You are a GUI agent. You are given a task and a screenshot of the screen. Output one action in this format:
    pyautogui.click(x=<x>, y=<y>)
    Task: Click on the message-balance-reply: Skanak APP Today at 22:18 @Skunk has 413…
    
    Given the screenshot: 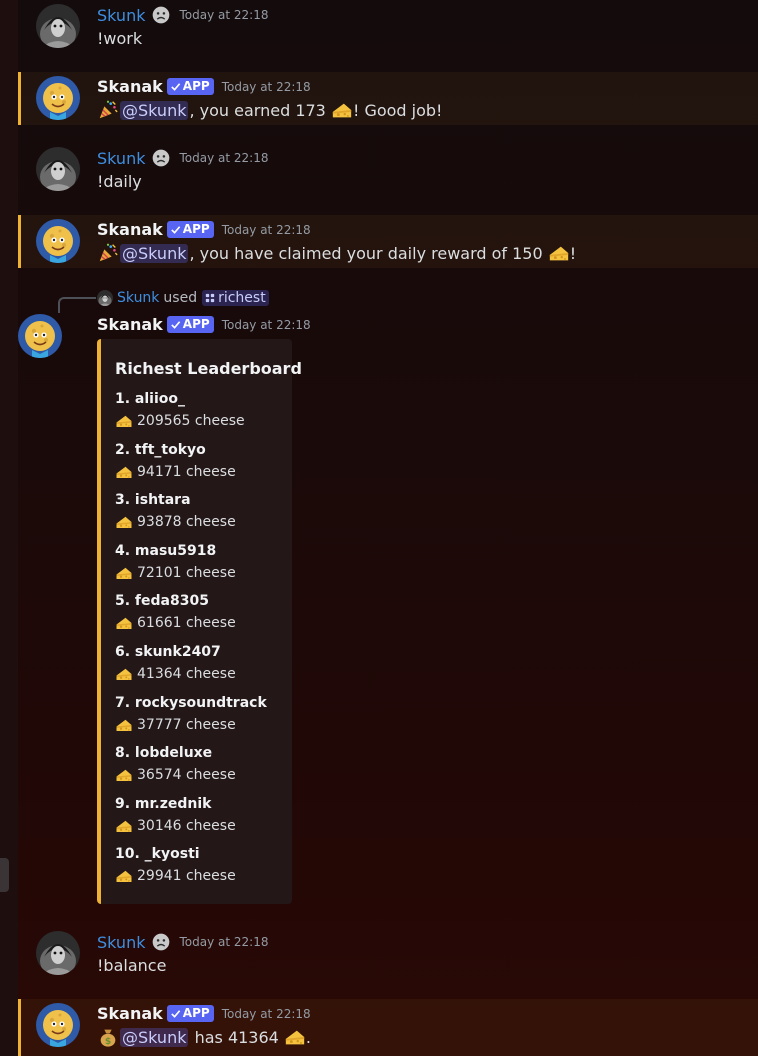 What is the action you would take?
    pyautogui.click(x=388, y=1027)
    